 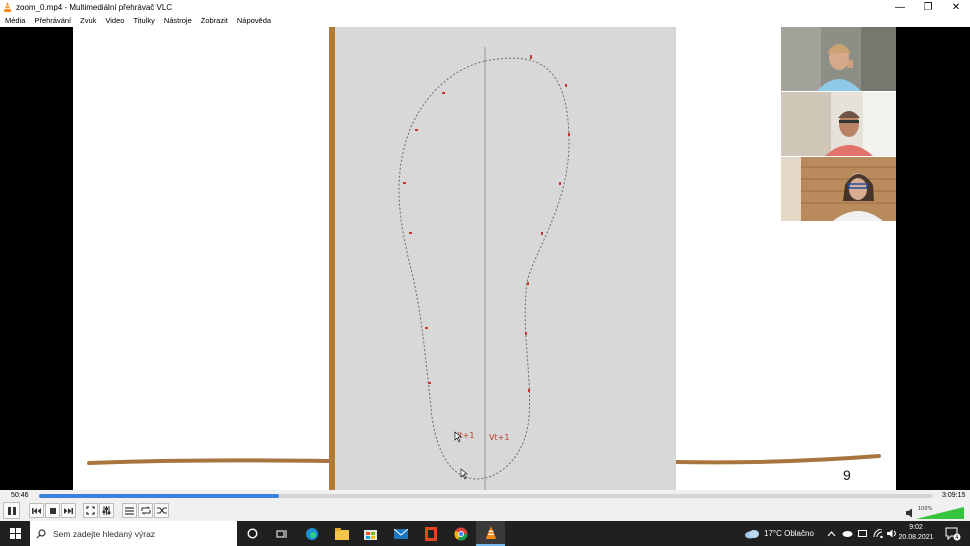 I want to click on elapsed-time: 50:46, so click(x=20, y=495).